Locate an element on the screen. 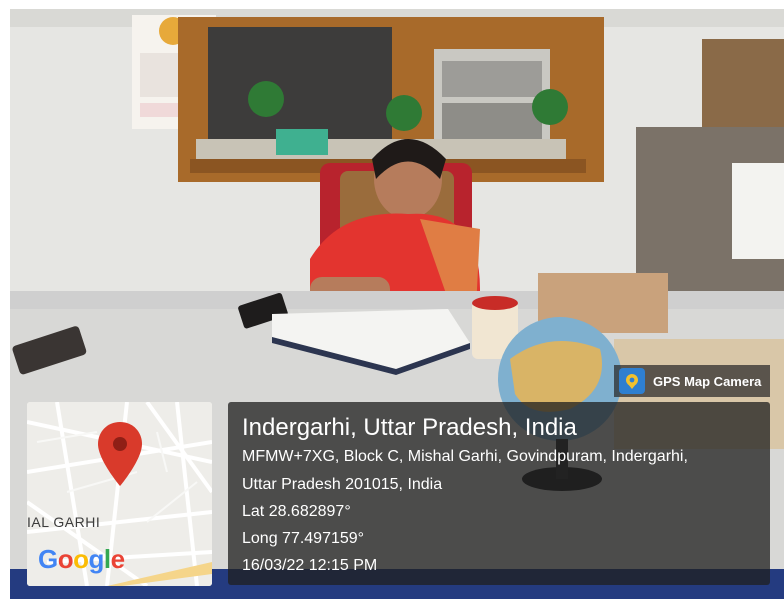  google-logo: Google is located at coordinates (81, 559).